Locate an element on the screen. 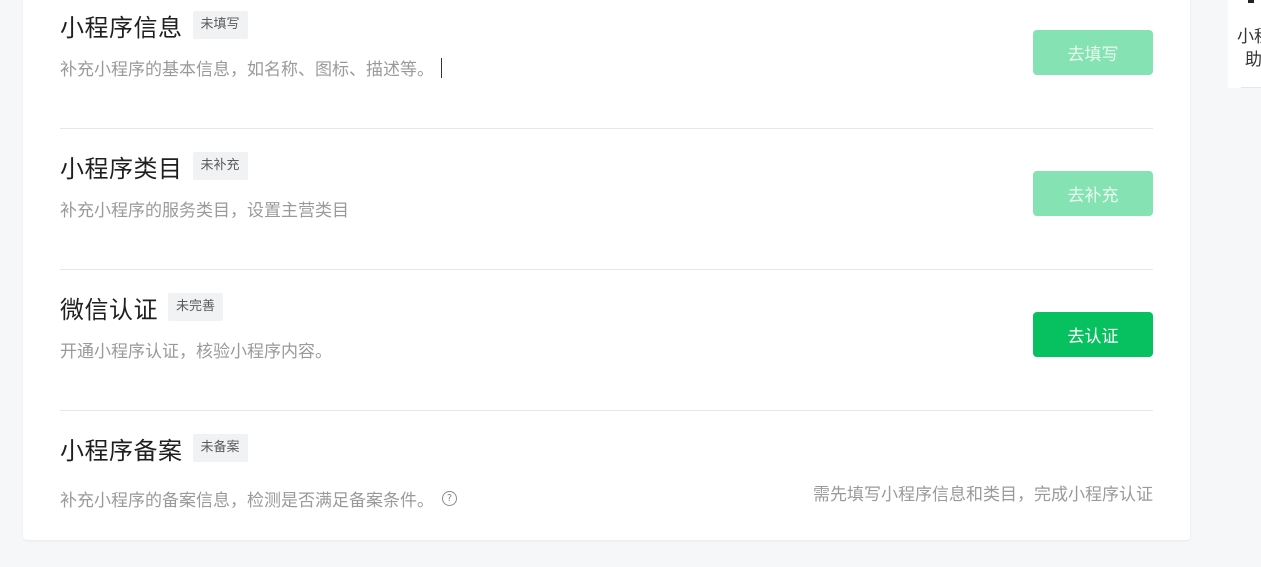 The height and width of the screenshot is (567, 1261). side-panel: 小程 助 is located at coordinates (1244, 44).